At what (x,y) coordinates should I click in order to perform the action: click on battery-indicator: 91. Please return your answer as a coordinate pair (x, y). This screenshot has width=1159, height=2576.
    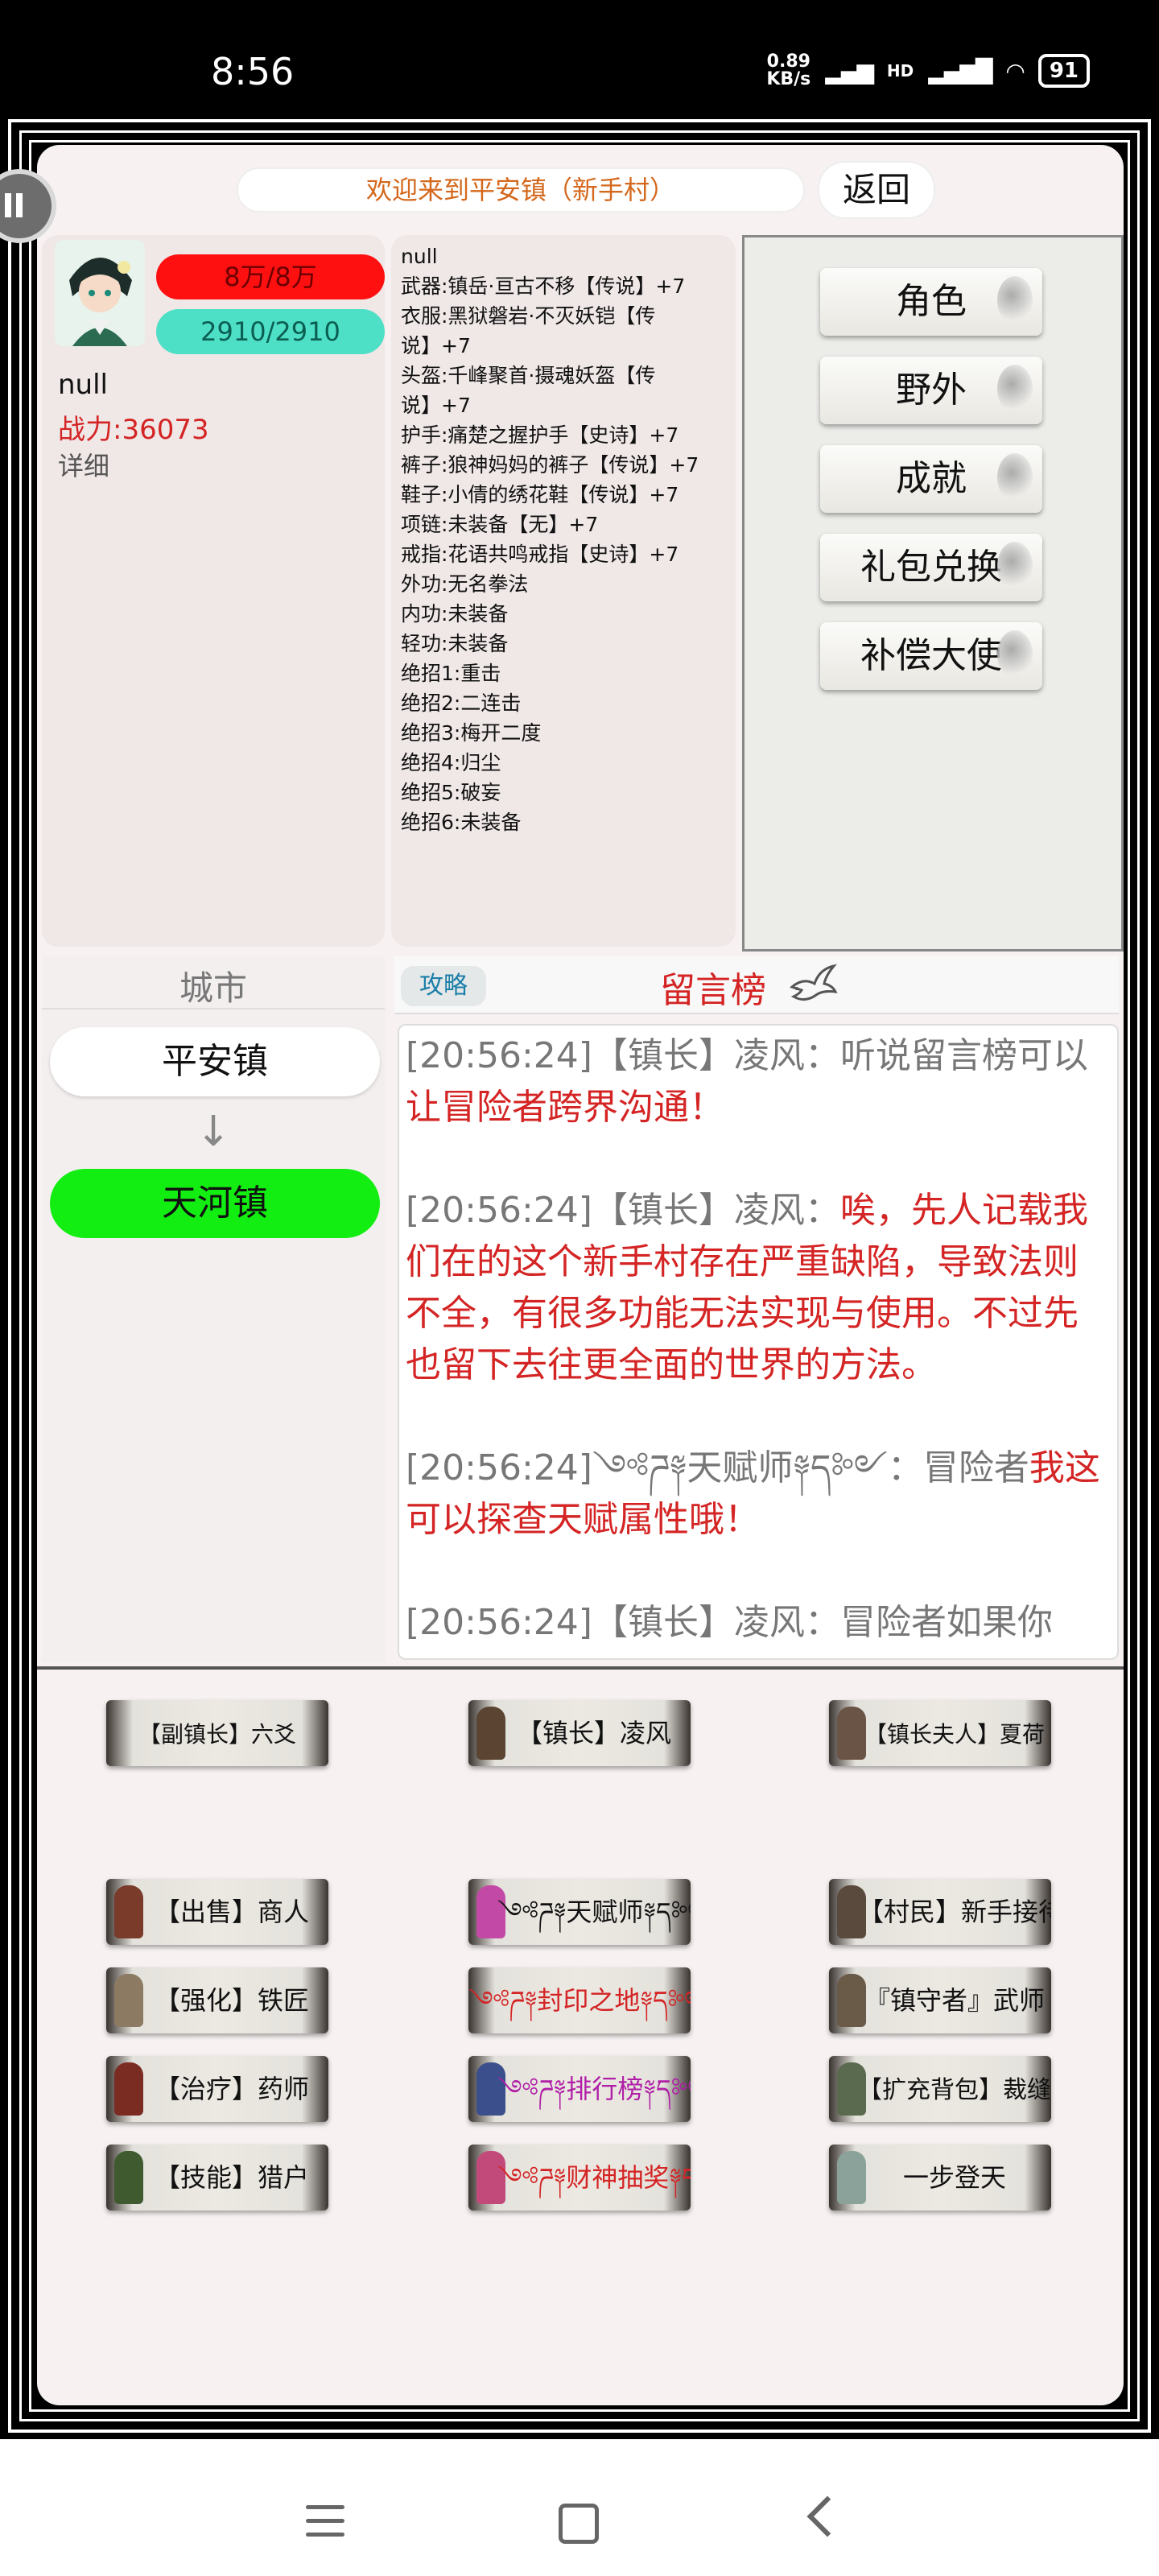
    Looking at the image, I should click on (1063, 71).